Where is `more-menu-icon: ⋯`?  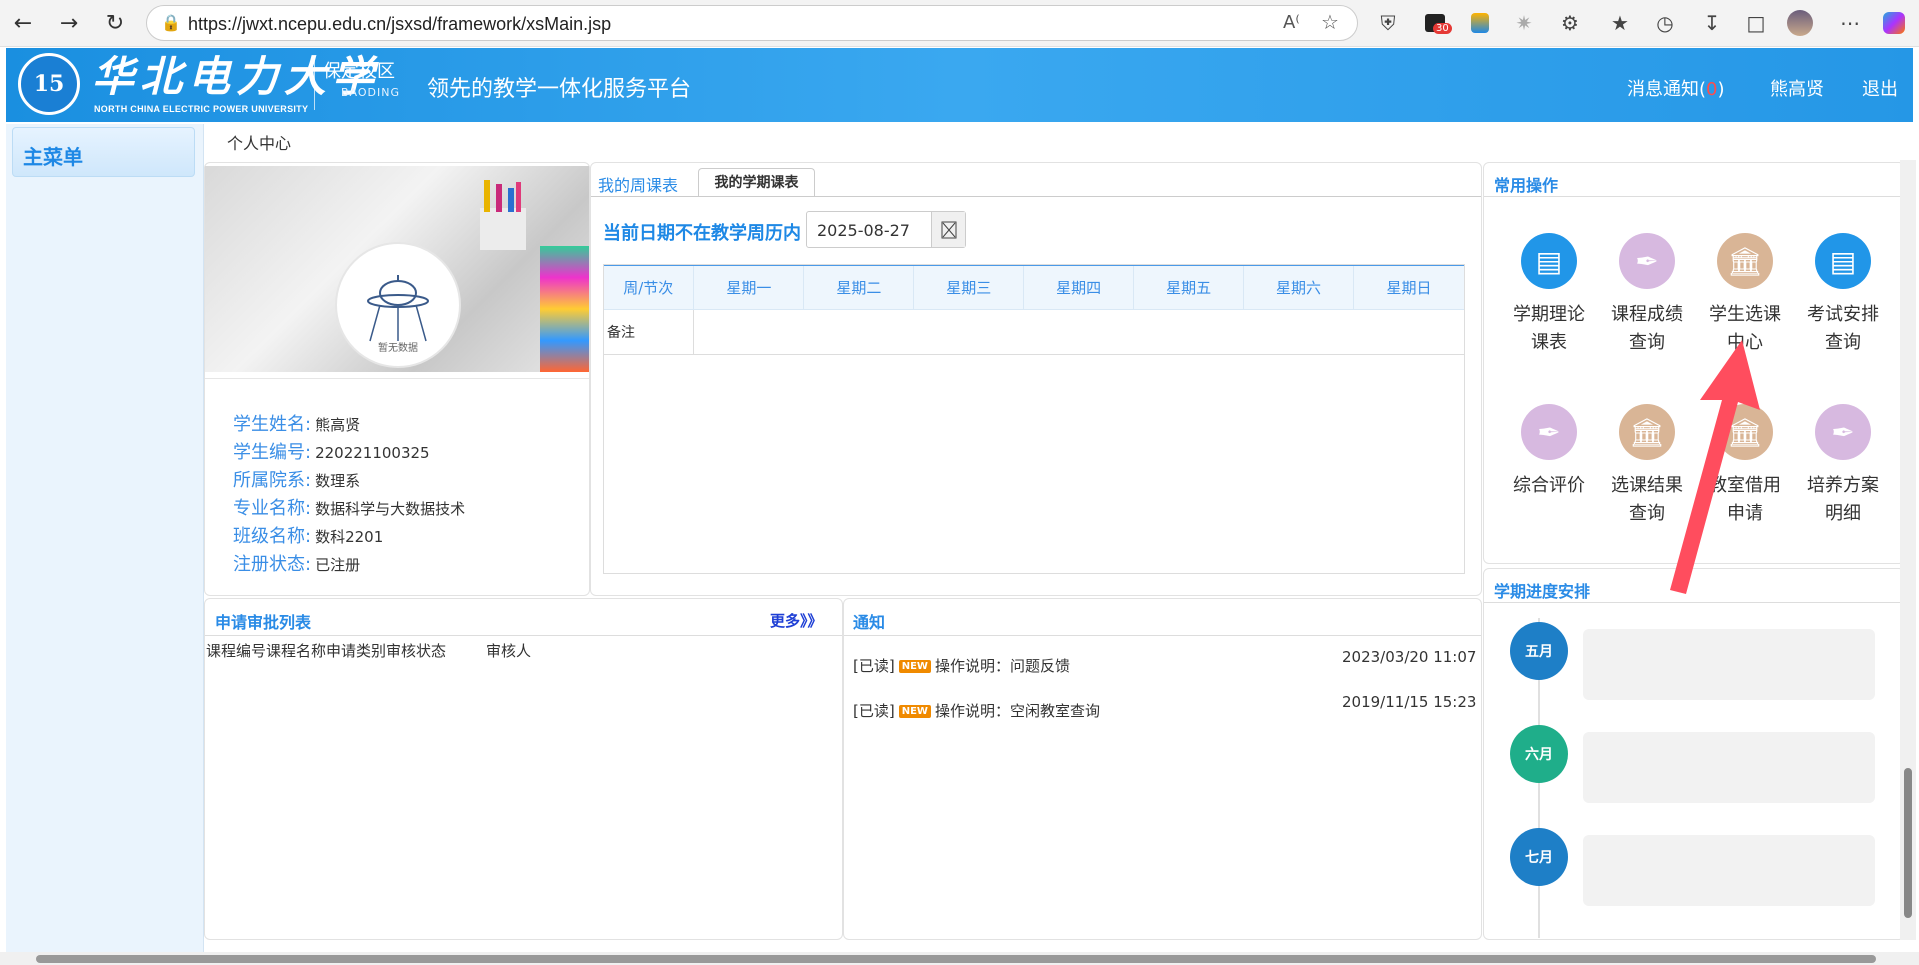
more-menu-icon: ⋯ is located at coordinates (1850, 23).